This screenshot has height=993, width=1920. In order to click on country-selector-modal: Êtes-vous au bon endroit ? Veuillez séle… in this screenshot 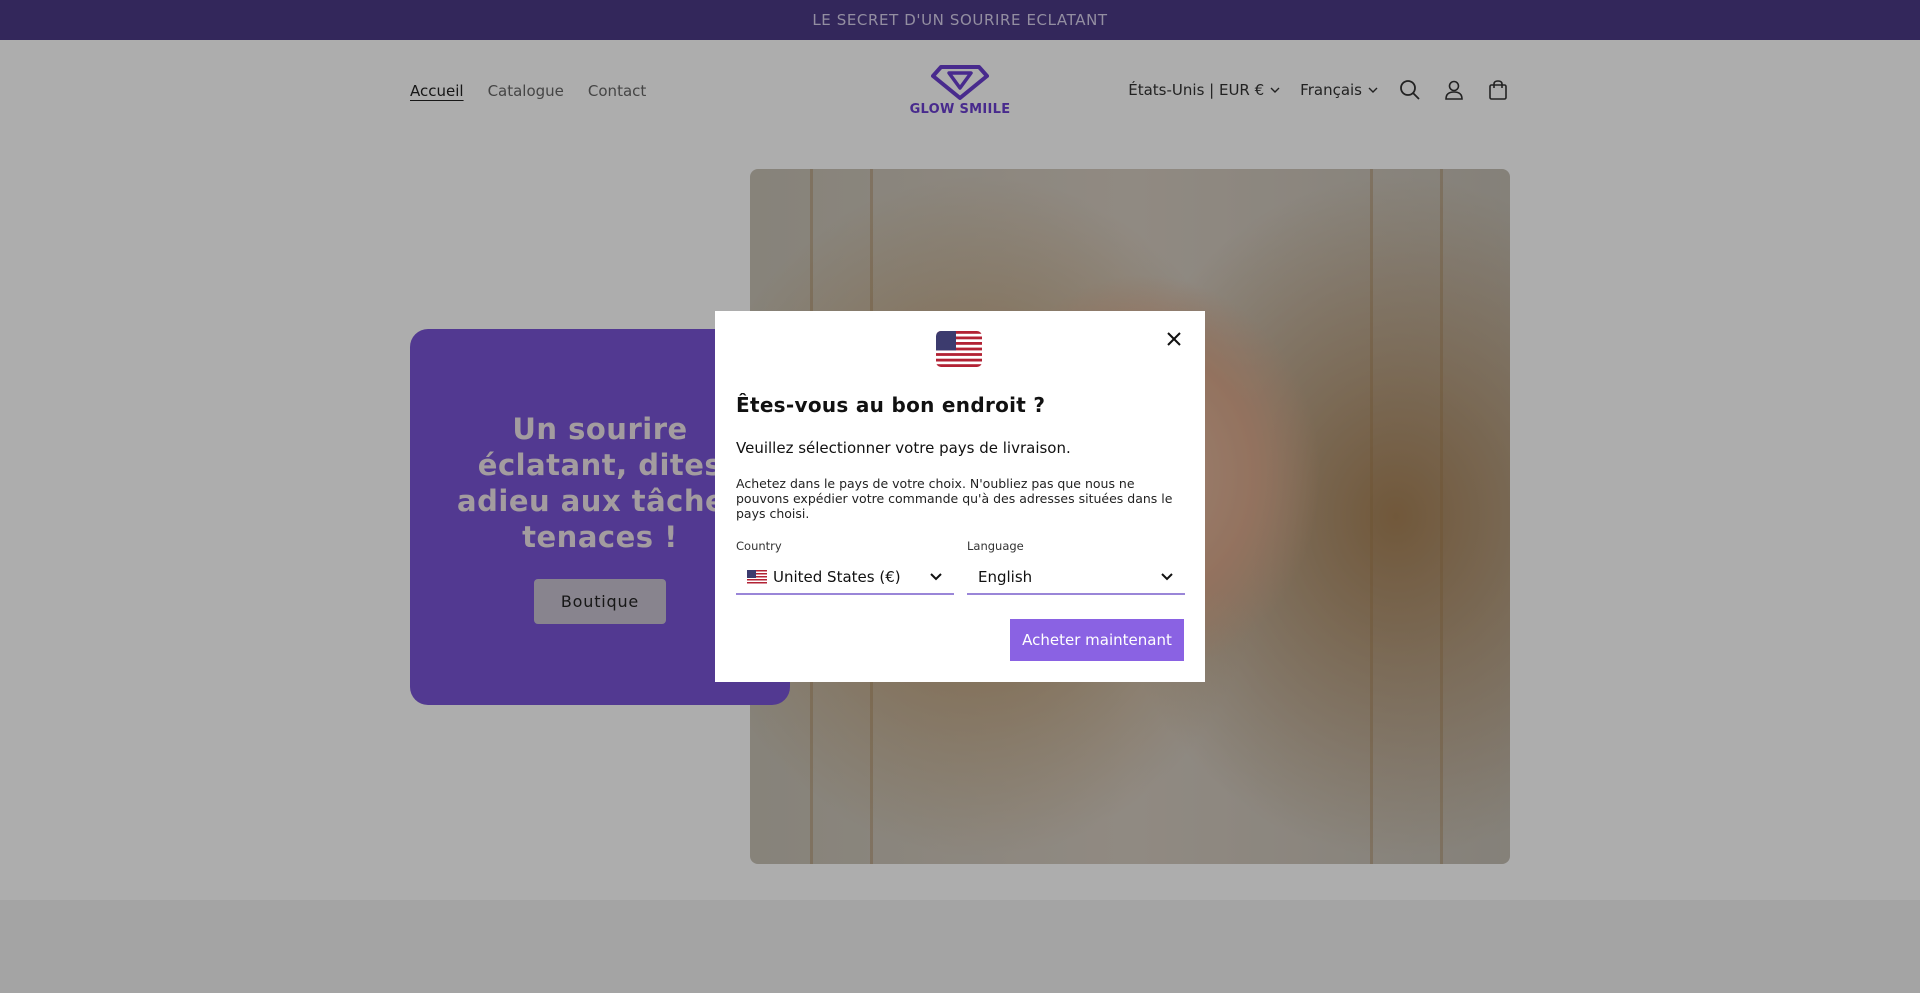, I will do `click(960, 496)`.